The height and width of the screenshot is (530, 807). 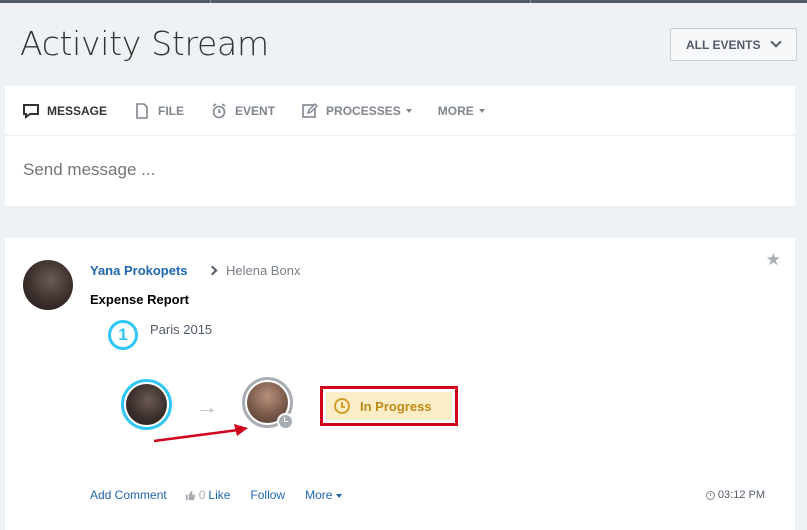 I want to click on send-message-input, so click(x=273, y=170).